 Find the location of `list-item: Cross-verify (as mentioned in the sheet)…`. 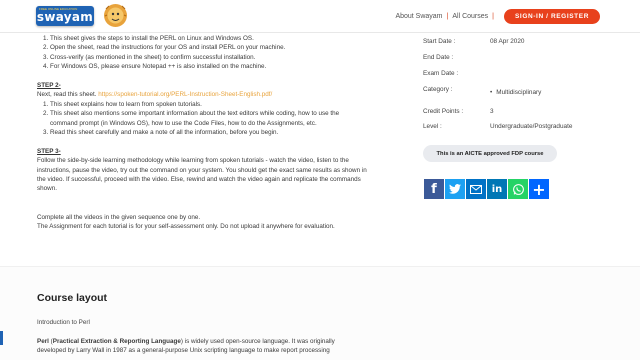

list-item: Cross-verify (as mentioned in the sheet)… is located at coordinates (208, 57).